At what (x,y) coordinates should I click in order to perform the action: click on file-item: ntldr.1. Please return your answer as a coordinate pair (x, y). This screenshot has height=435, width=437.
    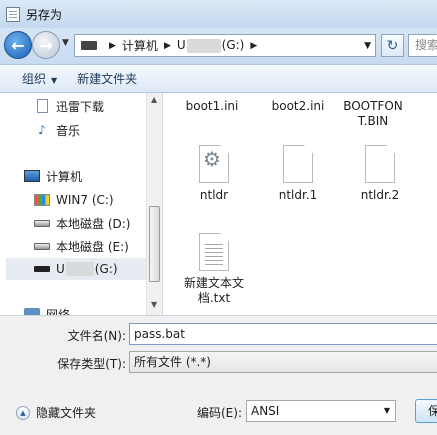
    Looking at the image, I should click on (298, 174).